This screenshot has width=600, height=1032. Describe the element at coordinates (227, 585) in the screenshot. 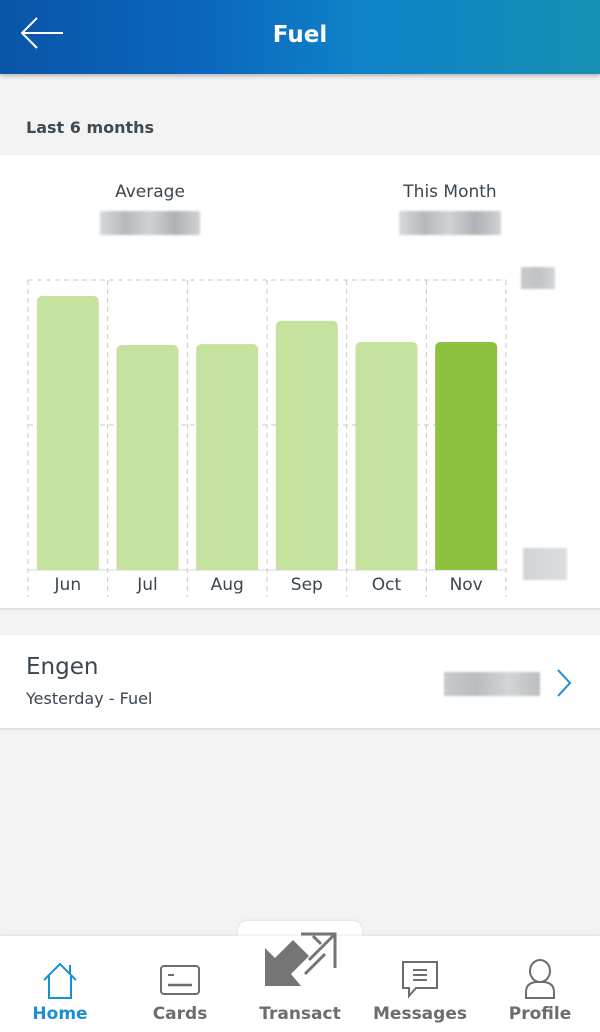

I see `x-tick-label: Aug` at that location.